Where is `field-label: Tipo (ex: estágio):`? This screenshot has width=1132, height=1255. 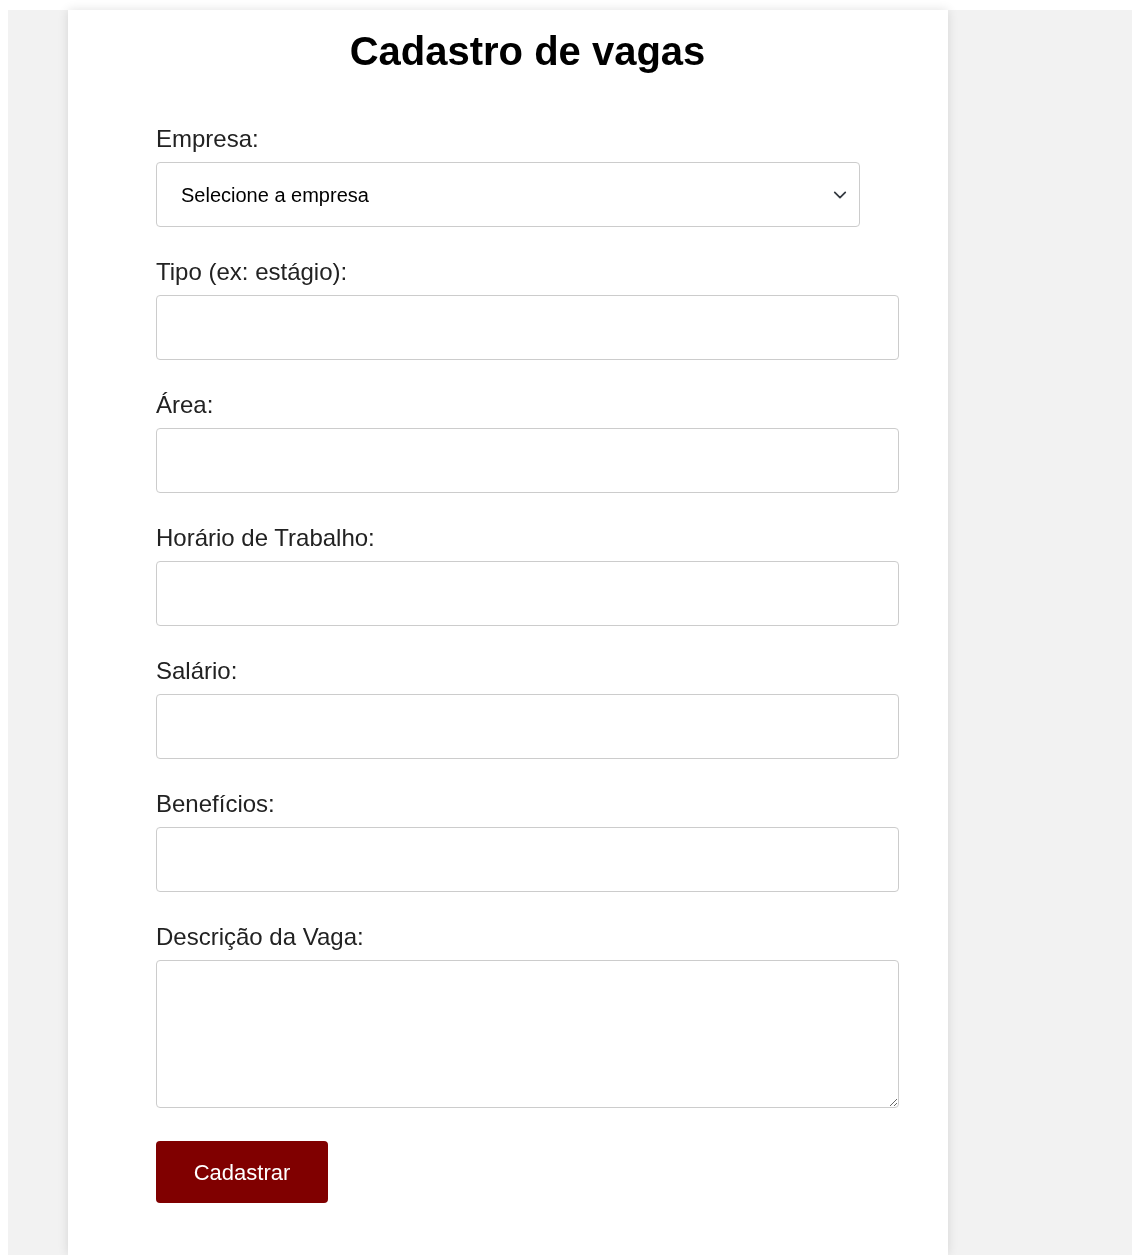 field-label: Tipo (ex: estágio): is located at coordinates (252, 272).